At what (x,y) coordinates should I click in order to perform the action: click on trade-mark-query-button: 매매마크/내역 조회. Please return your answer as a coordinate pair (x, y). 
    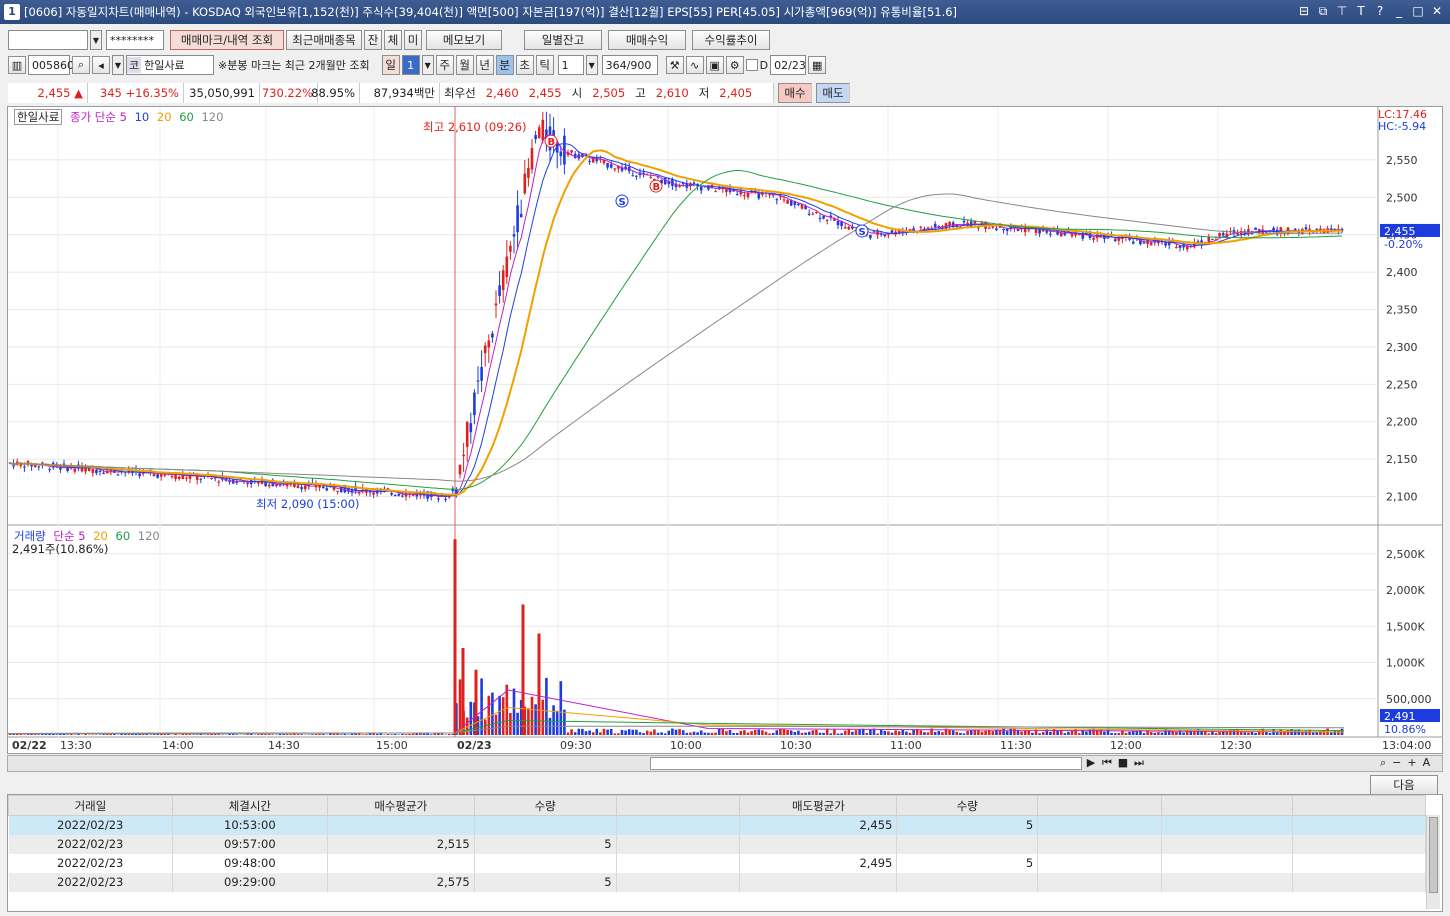
    Looking at the image, I should click on (227, 40).